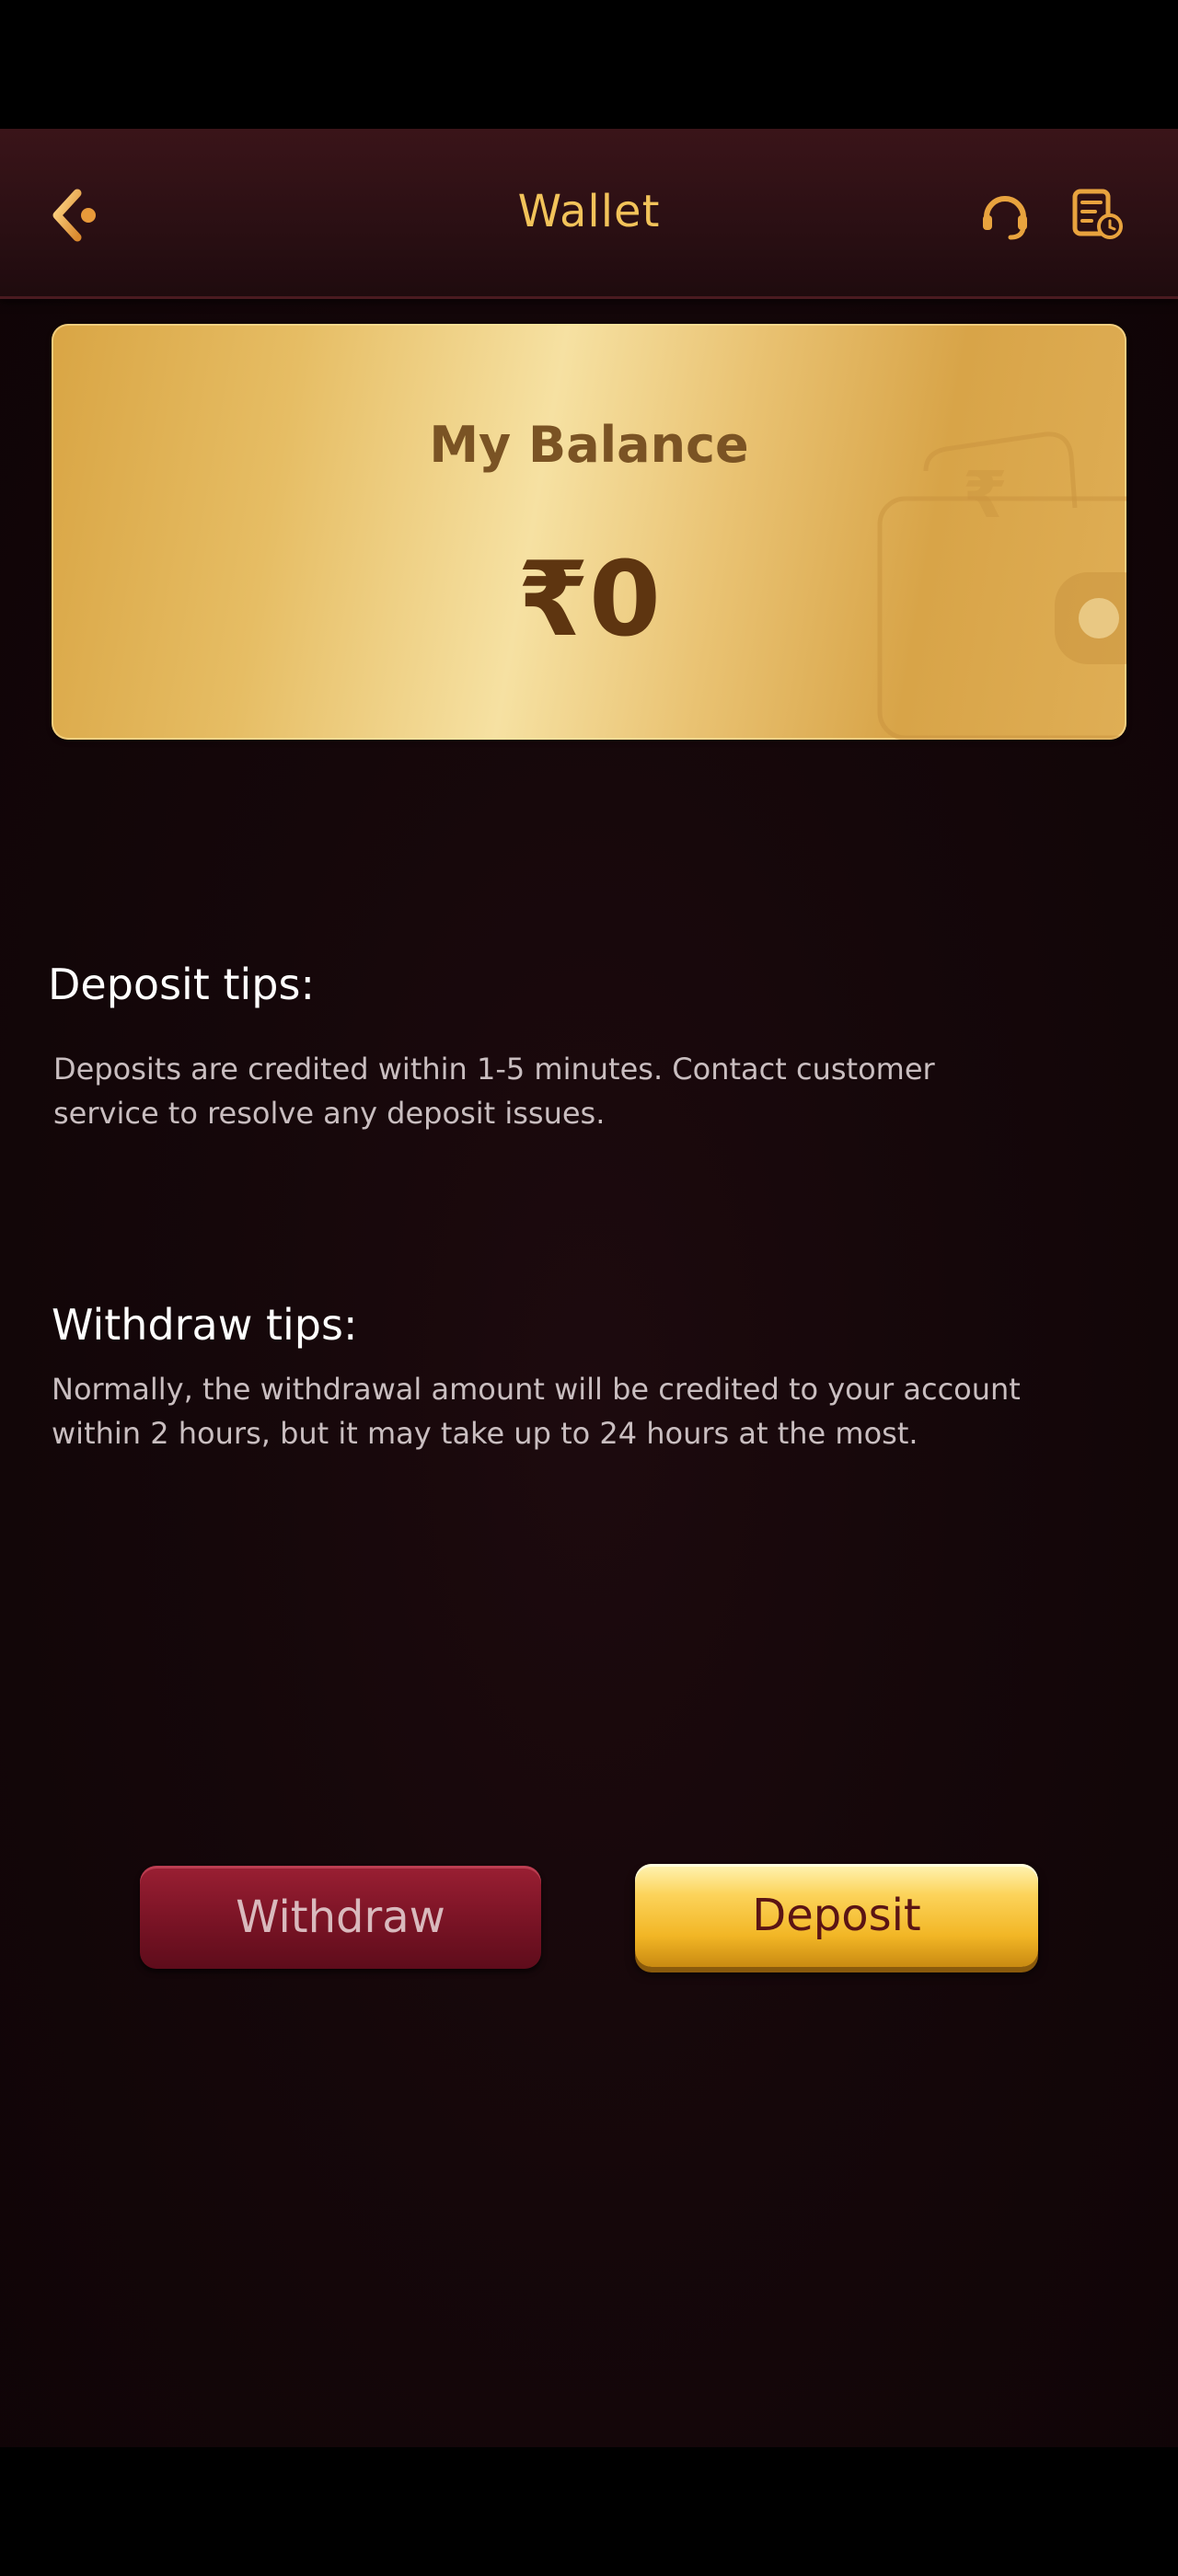 The width and height of the screenshot is (1178, 2576). I want to click on chevron-left-icon, so click(74, 215).